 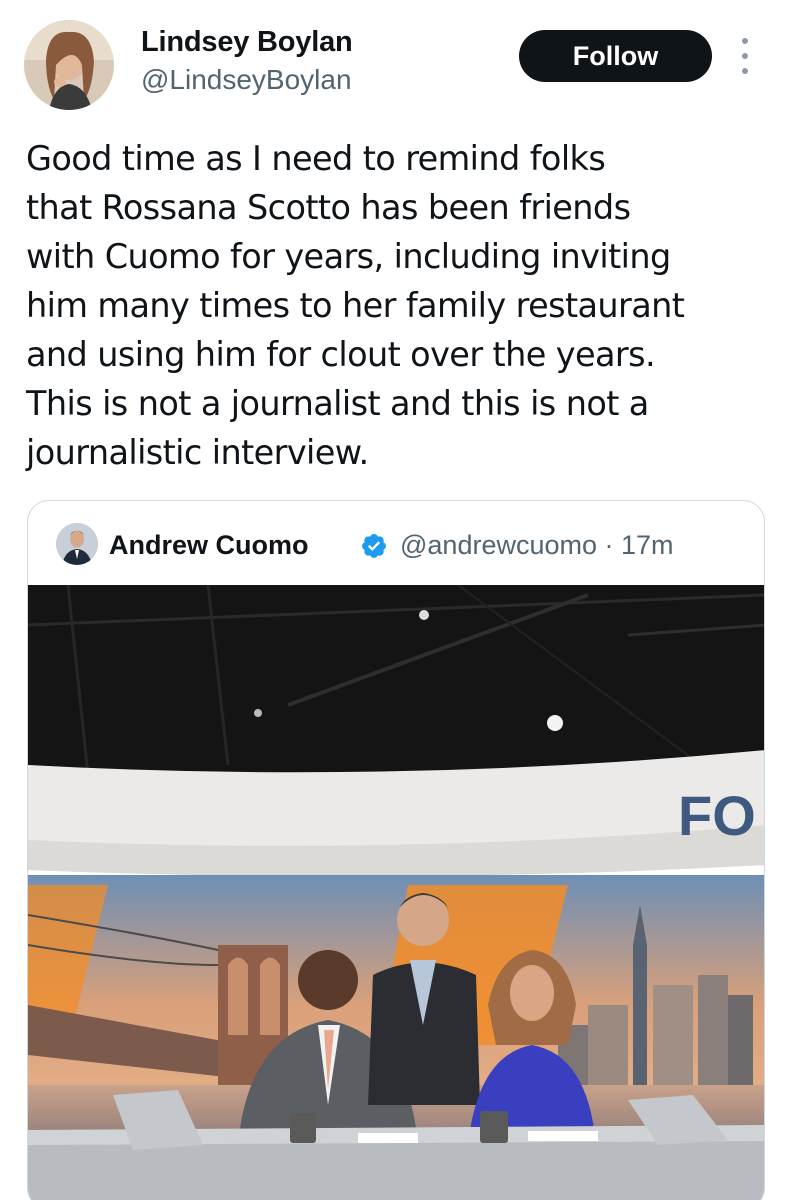 What do you see at coordinates (374, 546) in the screenshot?
I see `verified-badge-icon` at bounding box center [374, 546].